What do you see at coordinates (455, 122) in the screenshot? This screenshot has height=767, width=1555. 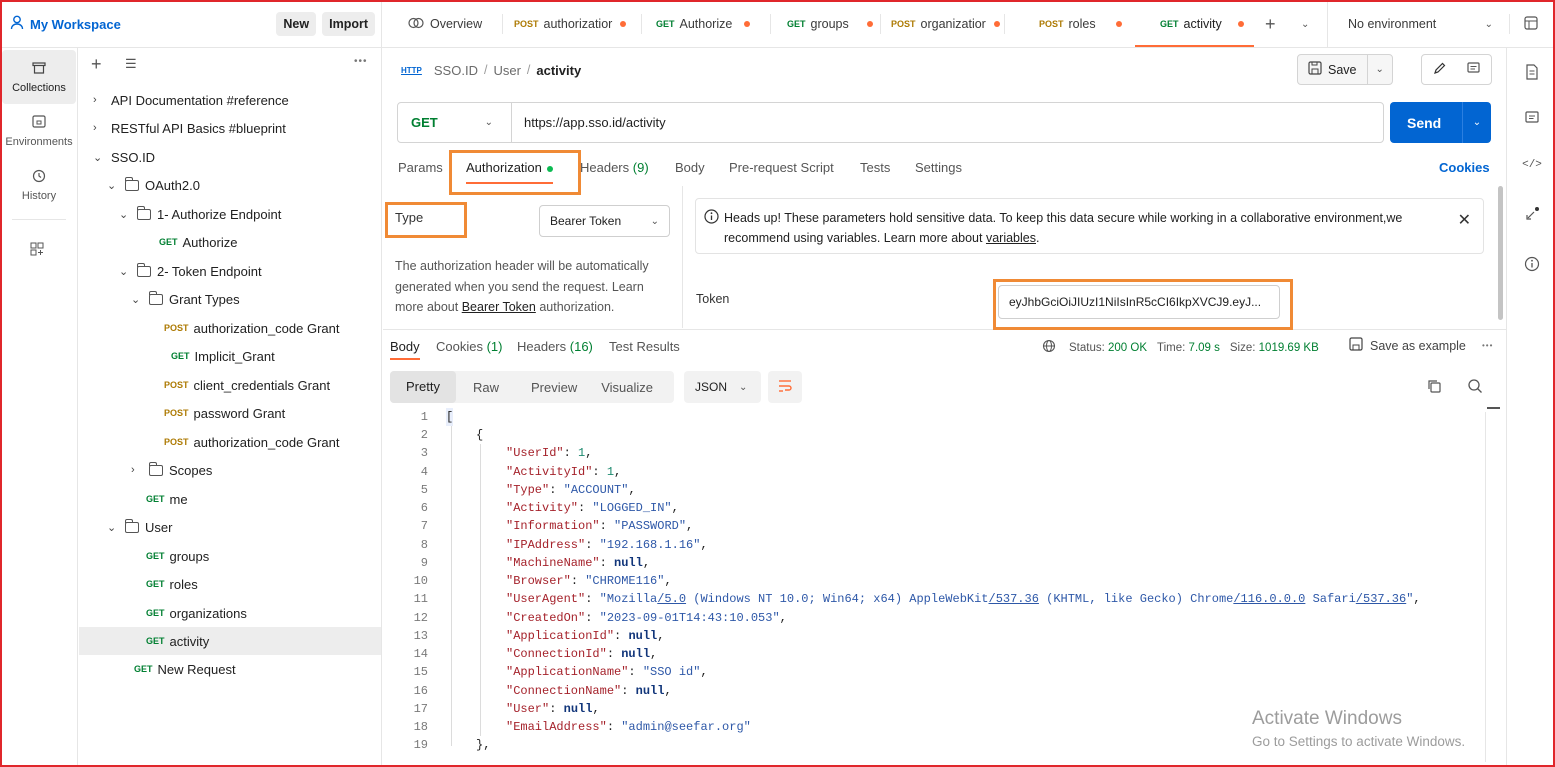 I see `method-select: GET ⌄` at bounding box center [455, 122].